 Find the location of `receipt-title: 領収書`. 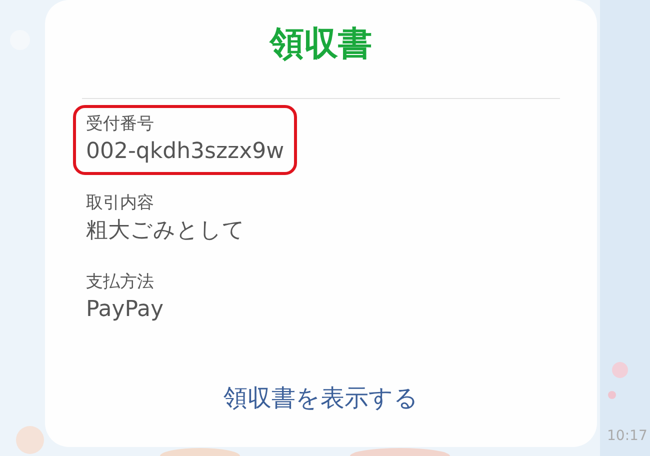

receipt-title: 領収書 is located at coordinates (321, 44).